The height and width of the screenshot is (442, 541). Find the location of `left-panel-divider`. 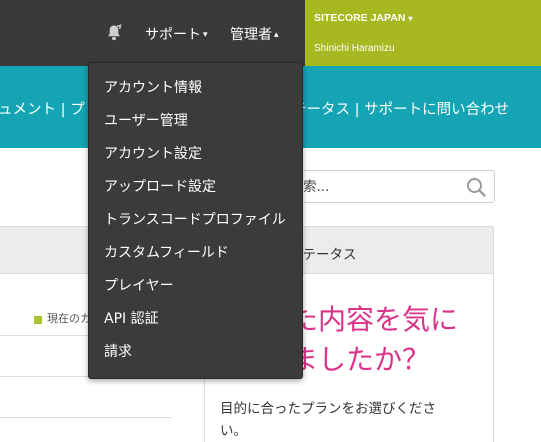

left-panel-divider is located at coordinates (86, 417).